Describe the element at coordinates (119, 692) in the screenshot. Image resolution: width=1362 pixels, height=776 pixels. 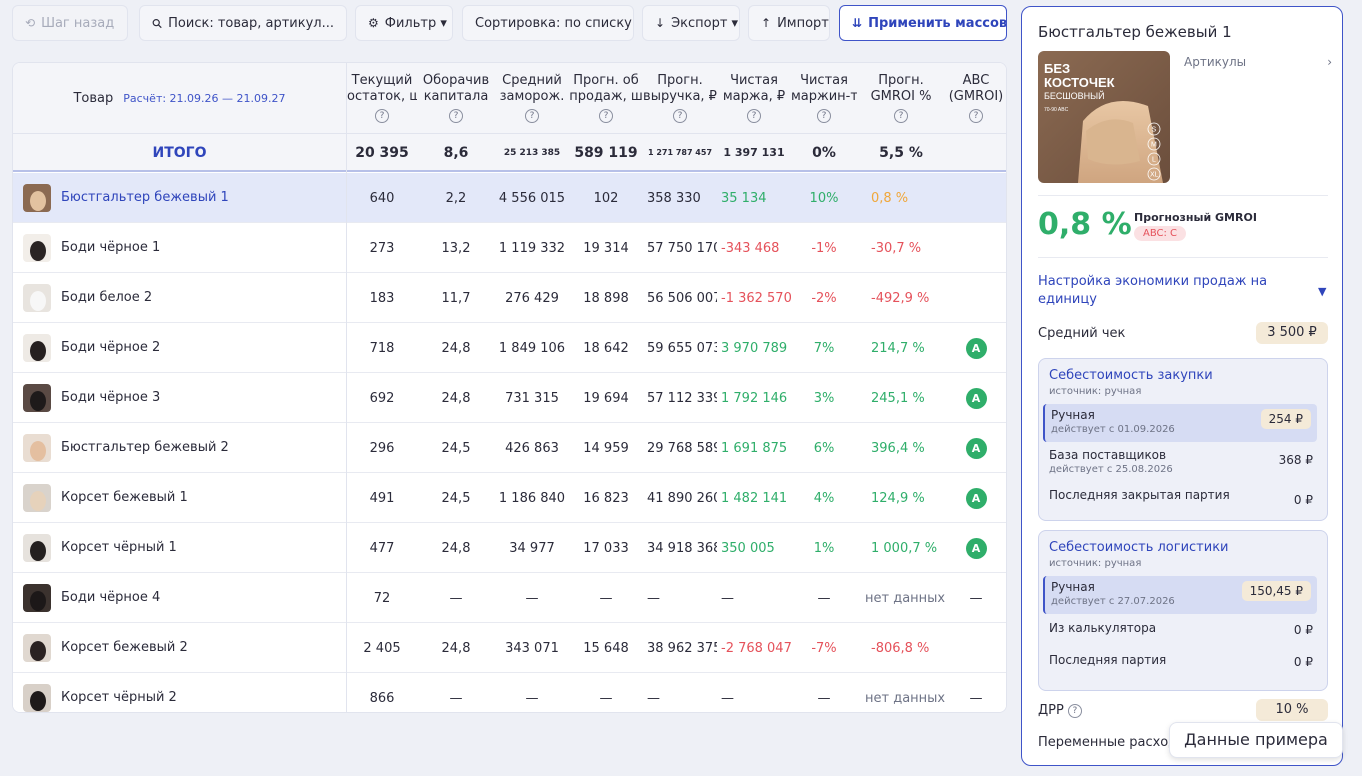
I see `product-name: Корсет чёрный 2` at that location.